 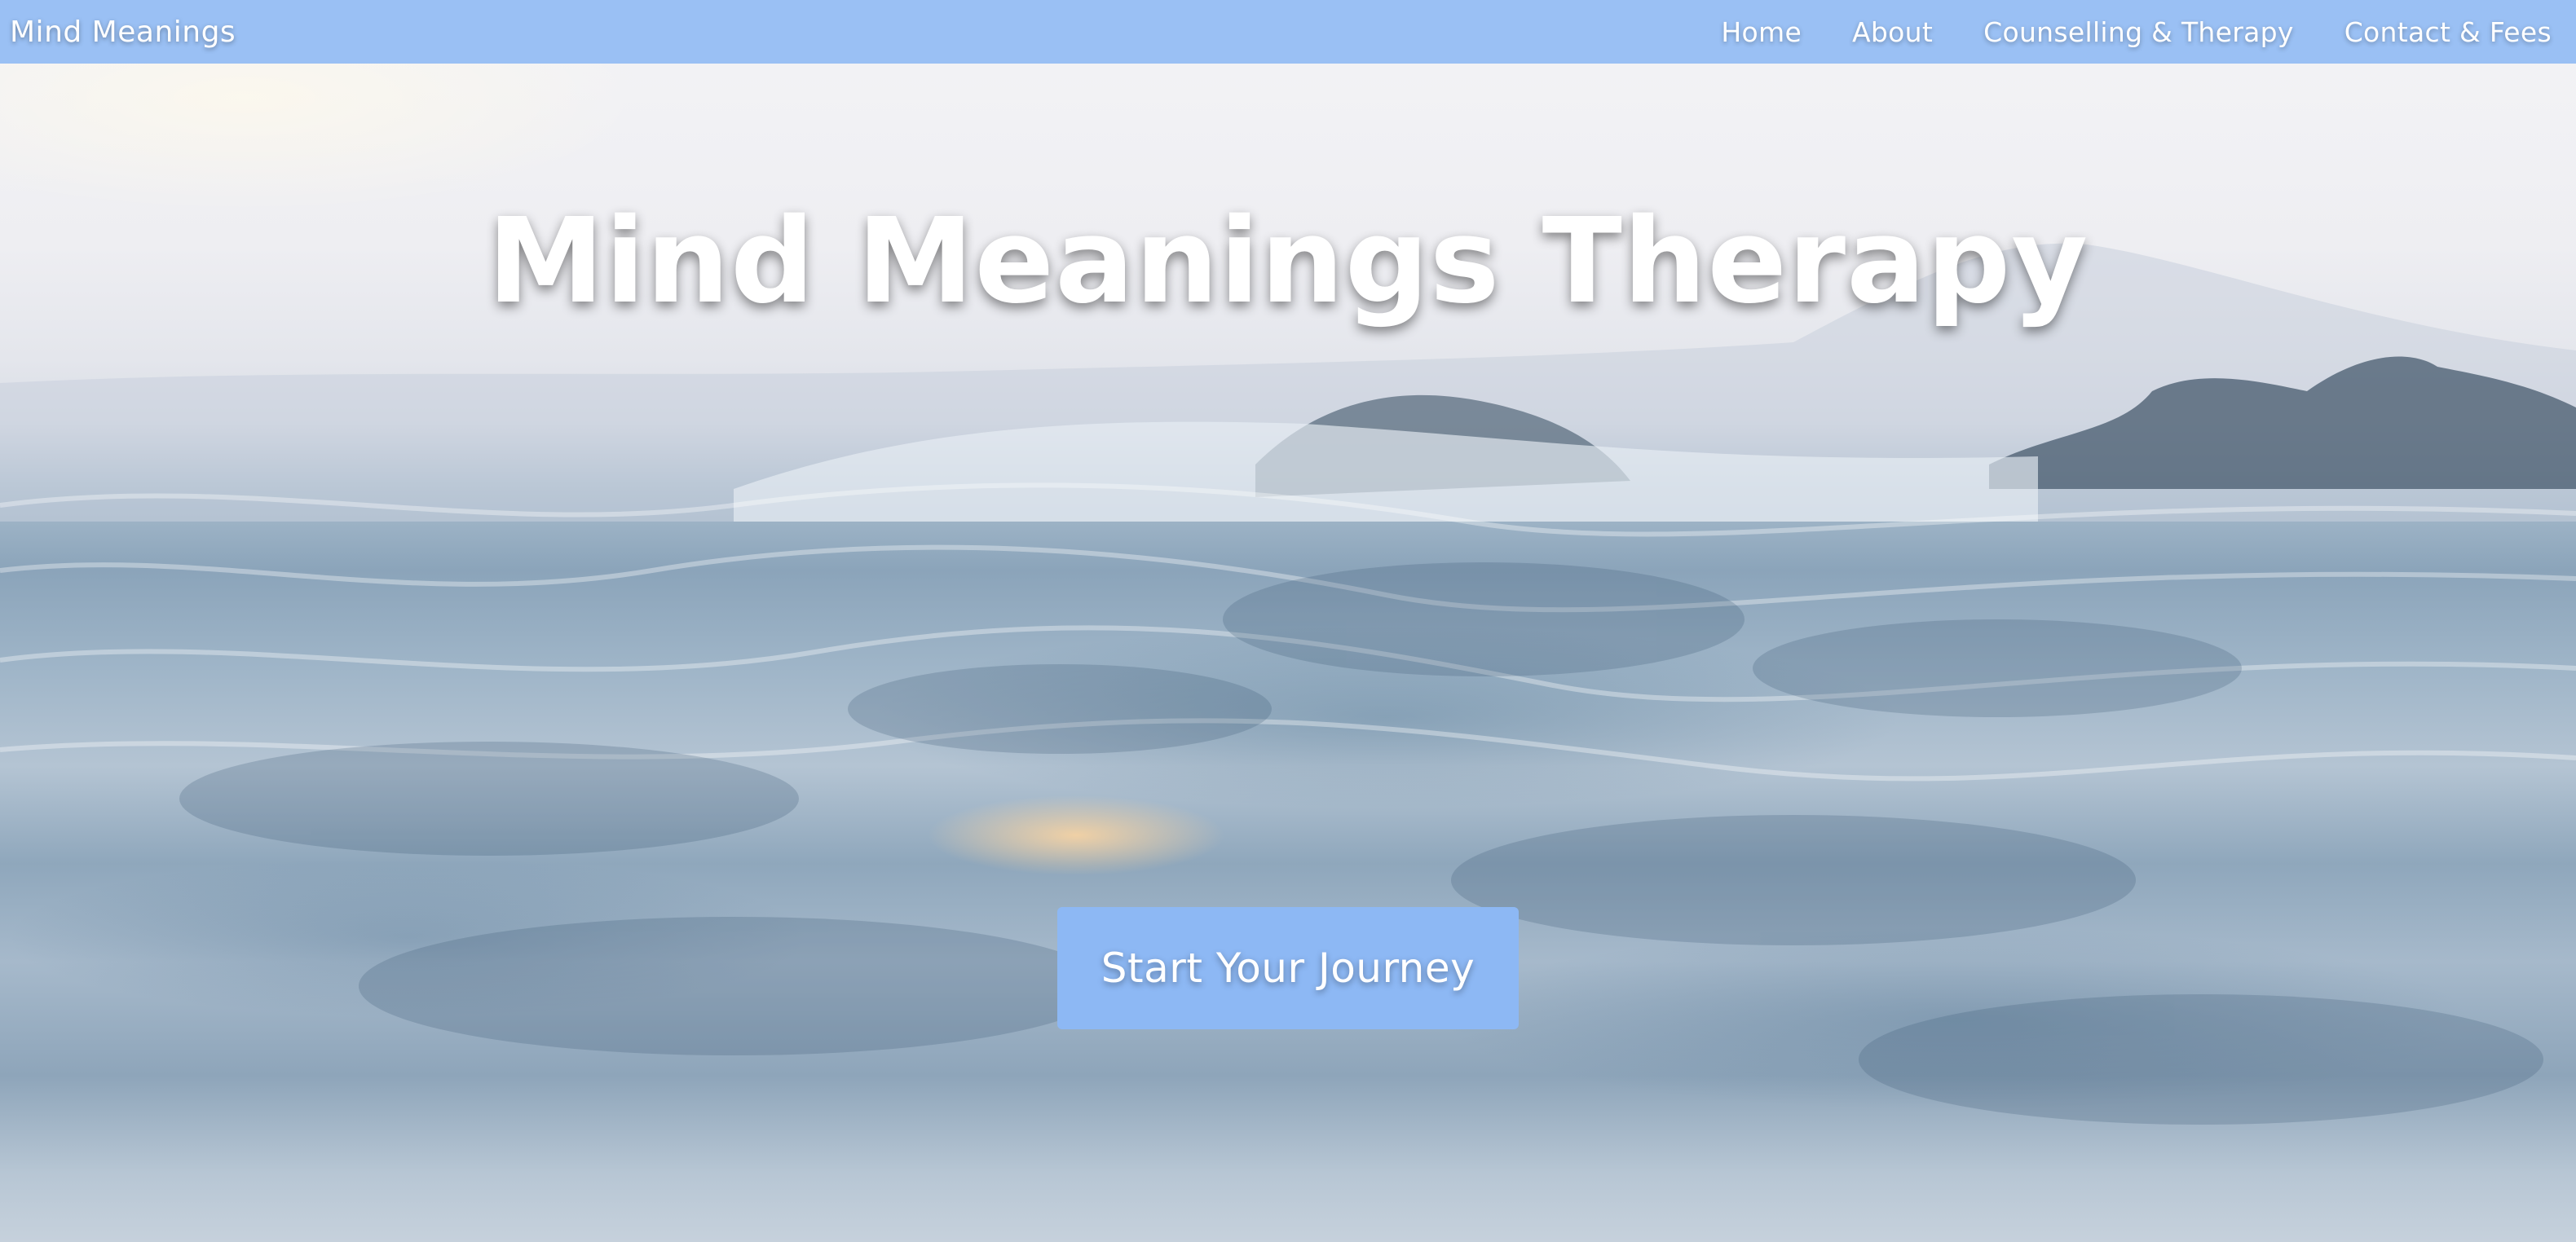 I want to click on nav-link-about: About, so click(x=1892, y=32).